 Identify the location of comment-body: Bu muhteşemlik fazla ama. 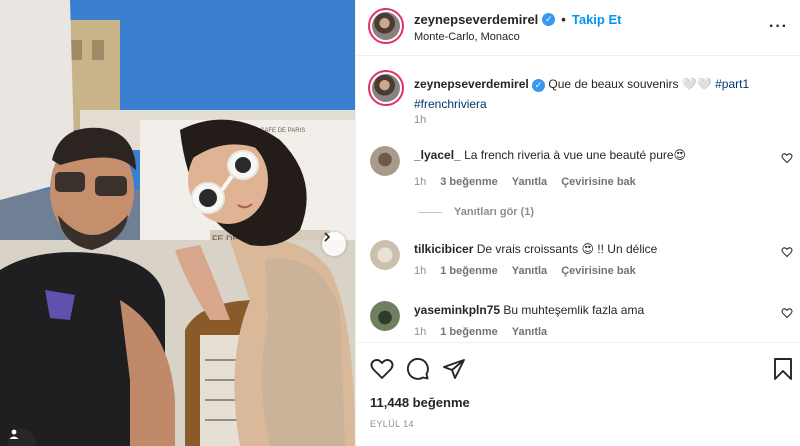
(574, 310).